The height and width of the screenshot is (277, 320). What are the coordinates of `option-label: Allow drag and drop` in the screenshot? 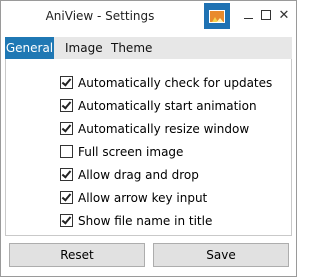 It's located at (138, 174).